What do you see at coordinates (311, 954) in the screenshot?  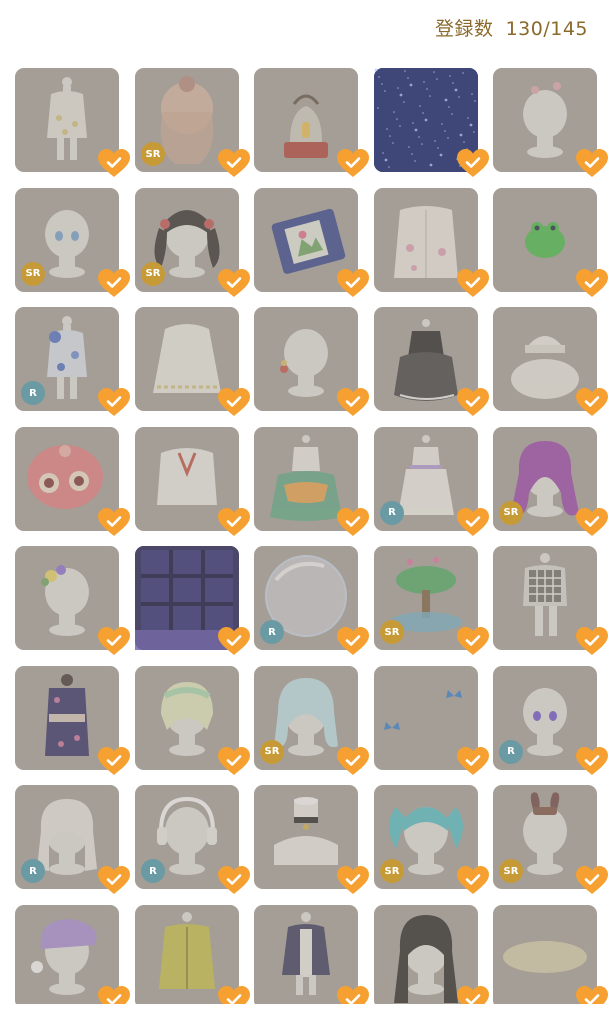 I see `collection-item-navy-cape-dress` at bounding box center [311, 954].